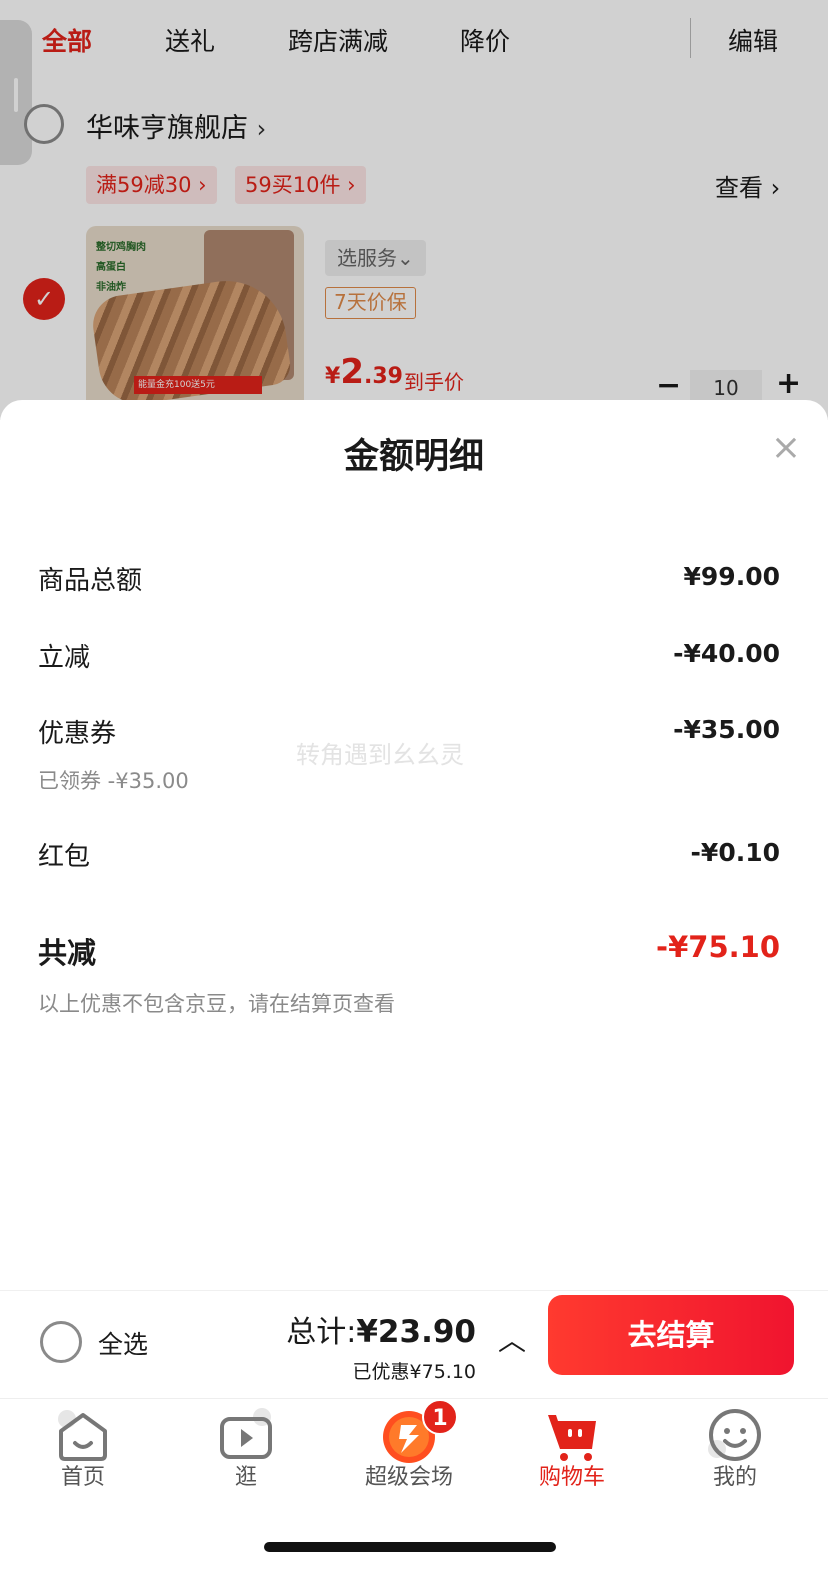 Image resolution: width=828 pixels, height=1590 pixels. Describe the element at coordinates (123, 1343) in the screenshot. I see `select-all-label: 全选` at that location.